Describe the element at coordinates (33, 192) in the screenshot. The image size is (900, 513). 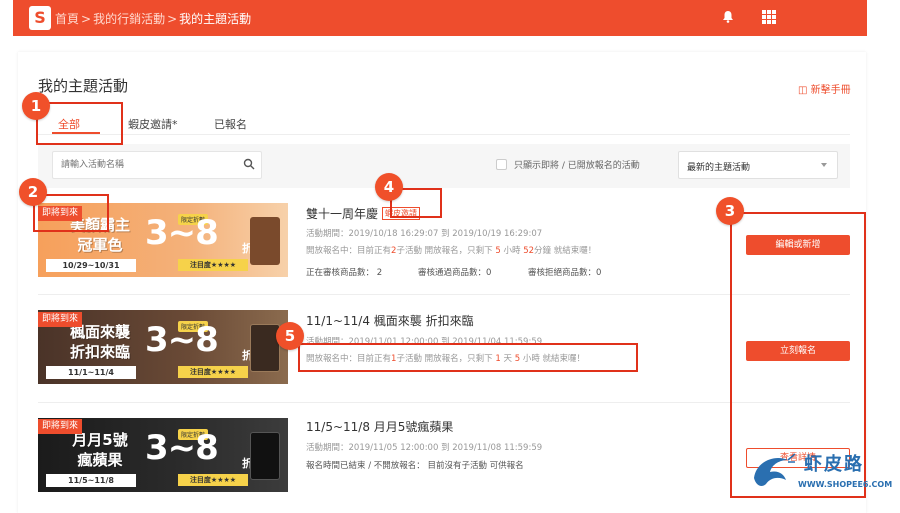
I see `annotation-number-2: 2` at that location.